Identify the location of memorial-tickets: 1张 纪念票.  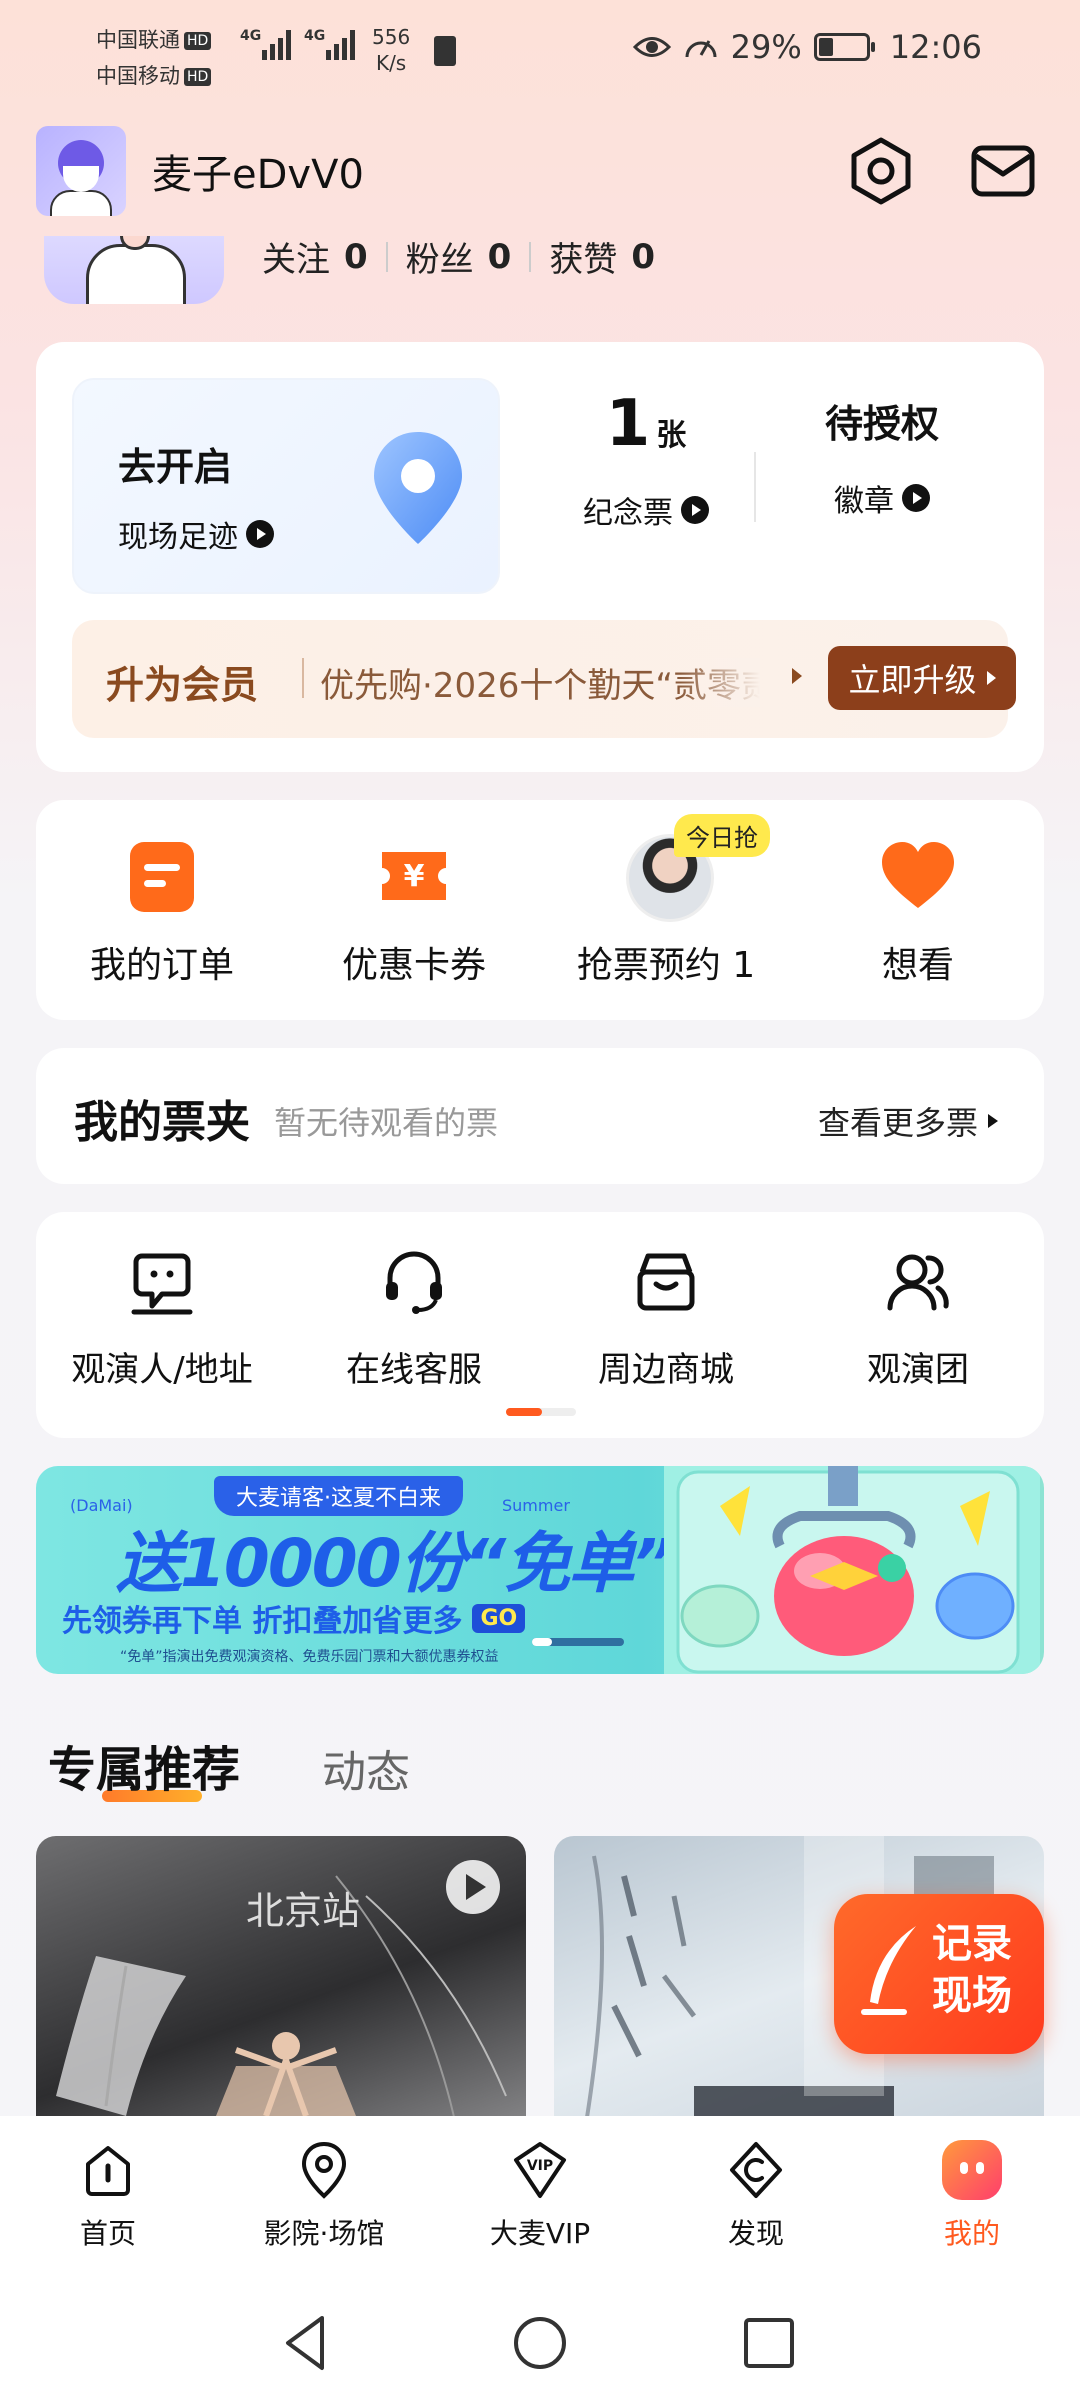
(646, 457).